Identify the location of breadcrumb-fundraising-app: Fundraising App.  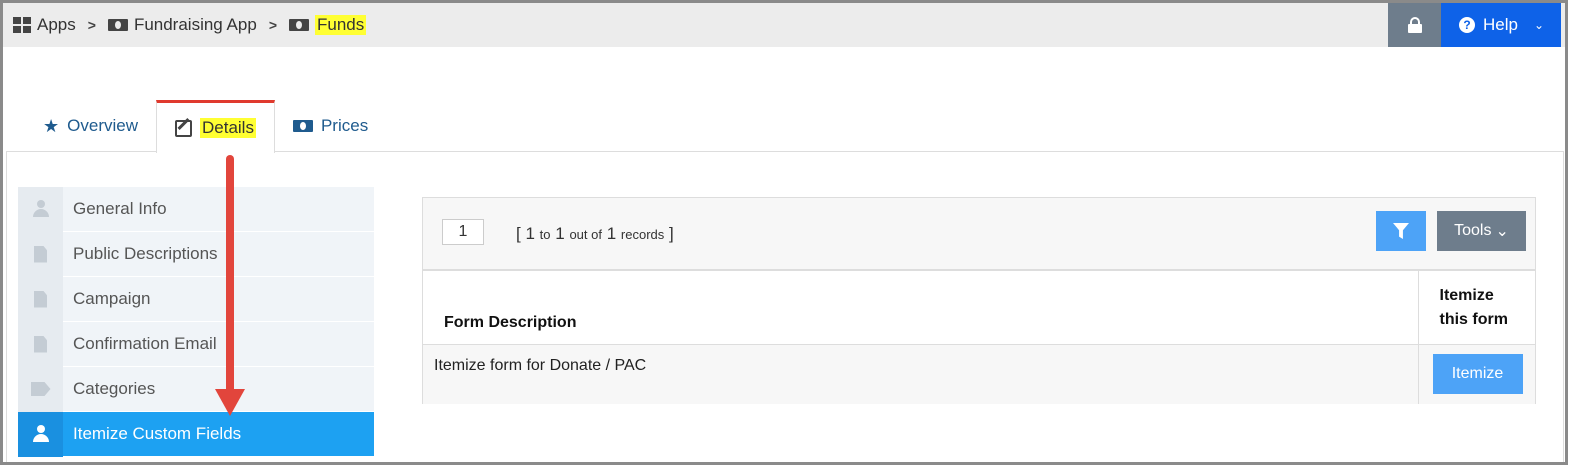
(182, 25).